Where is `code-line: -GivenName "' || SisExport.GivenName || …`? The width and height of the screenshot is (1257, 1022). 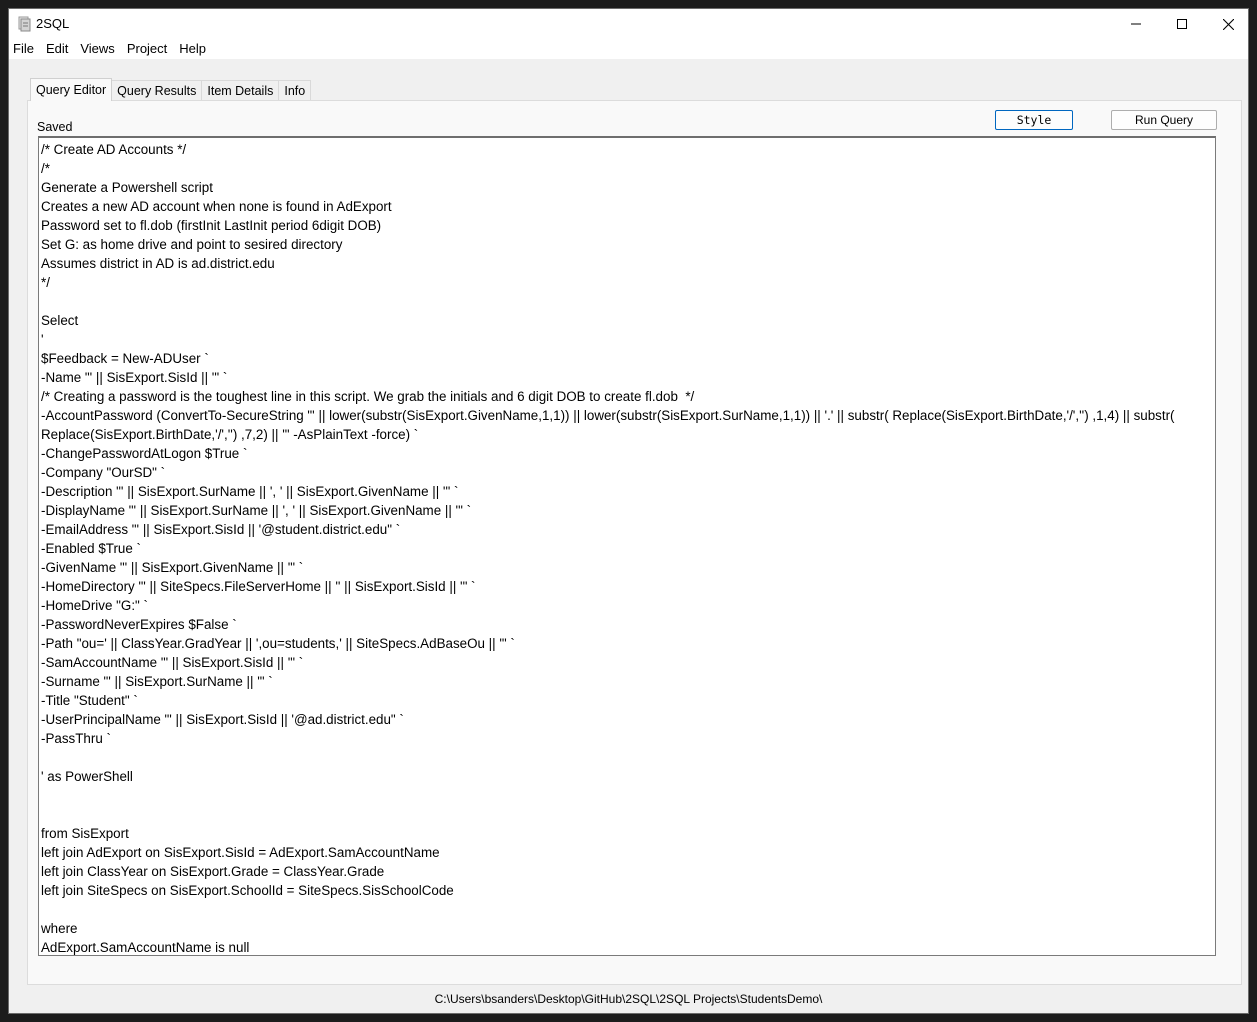 code-line: -GivenName "' || SisExport.GivenName || … is located at coordinates (172, 567).